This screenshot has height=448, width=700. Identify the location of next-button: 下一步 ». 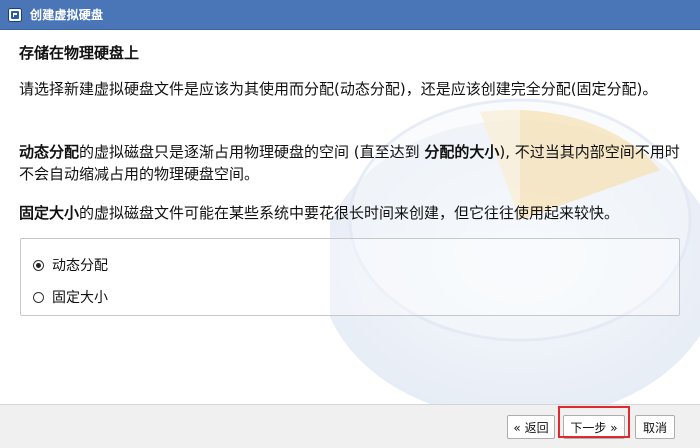
(594, 427).